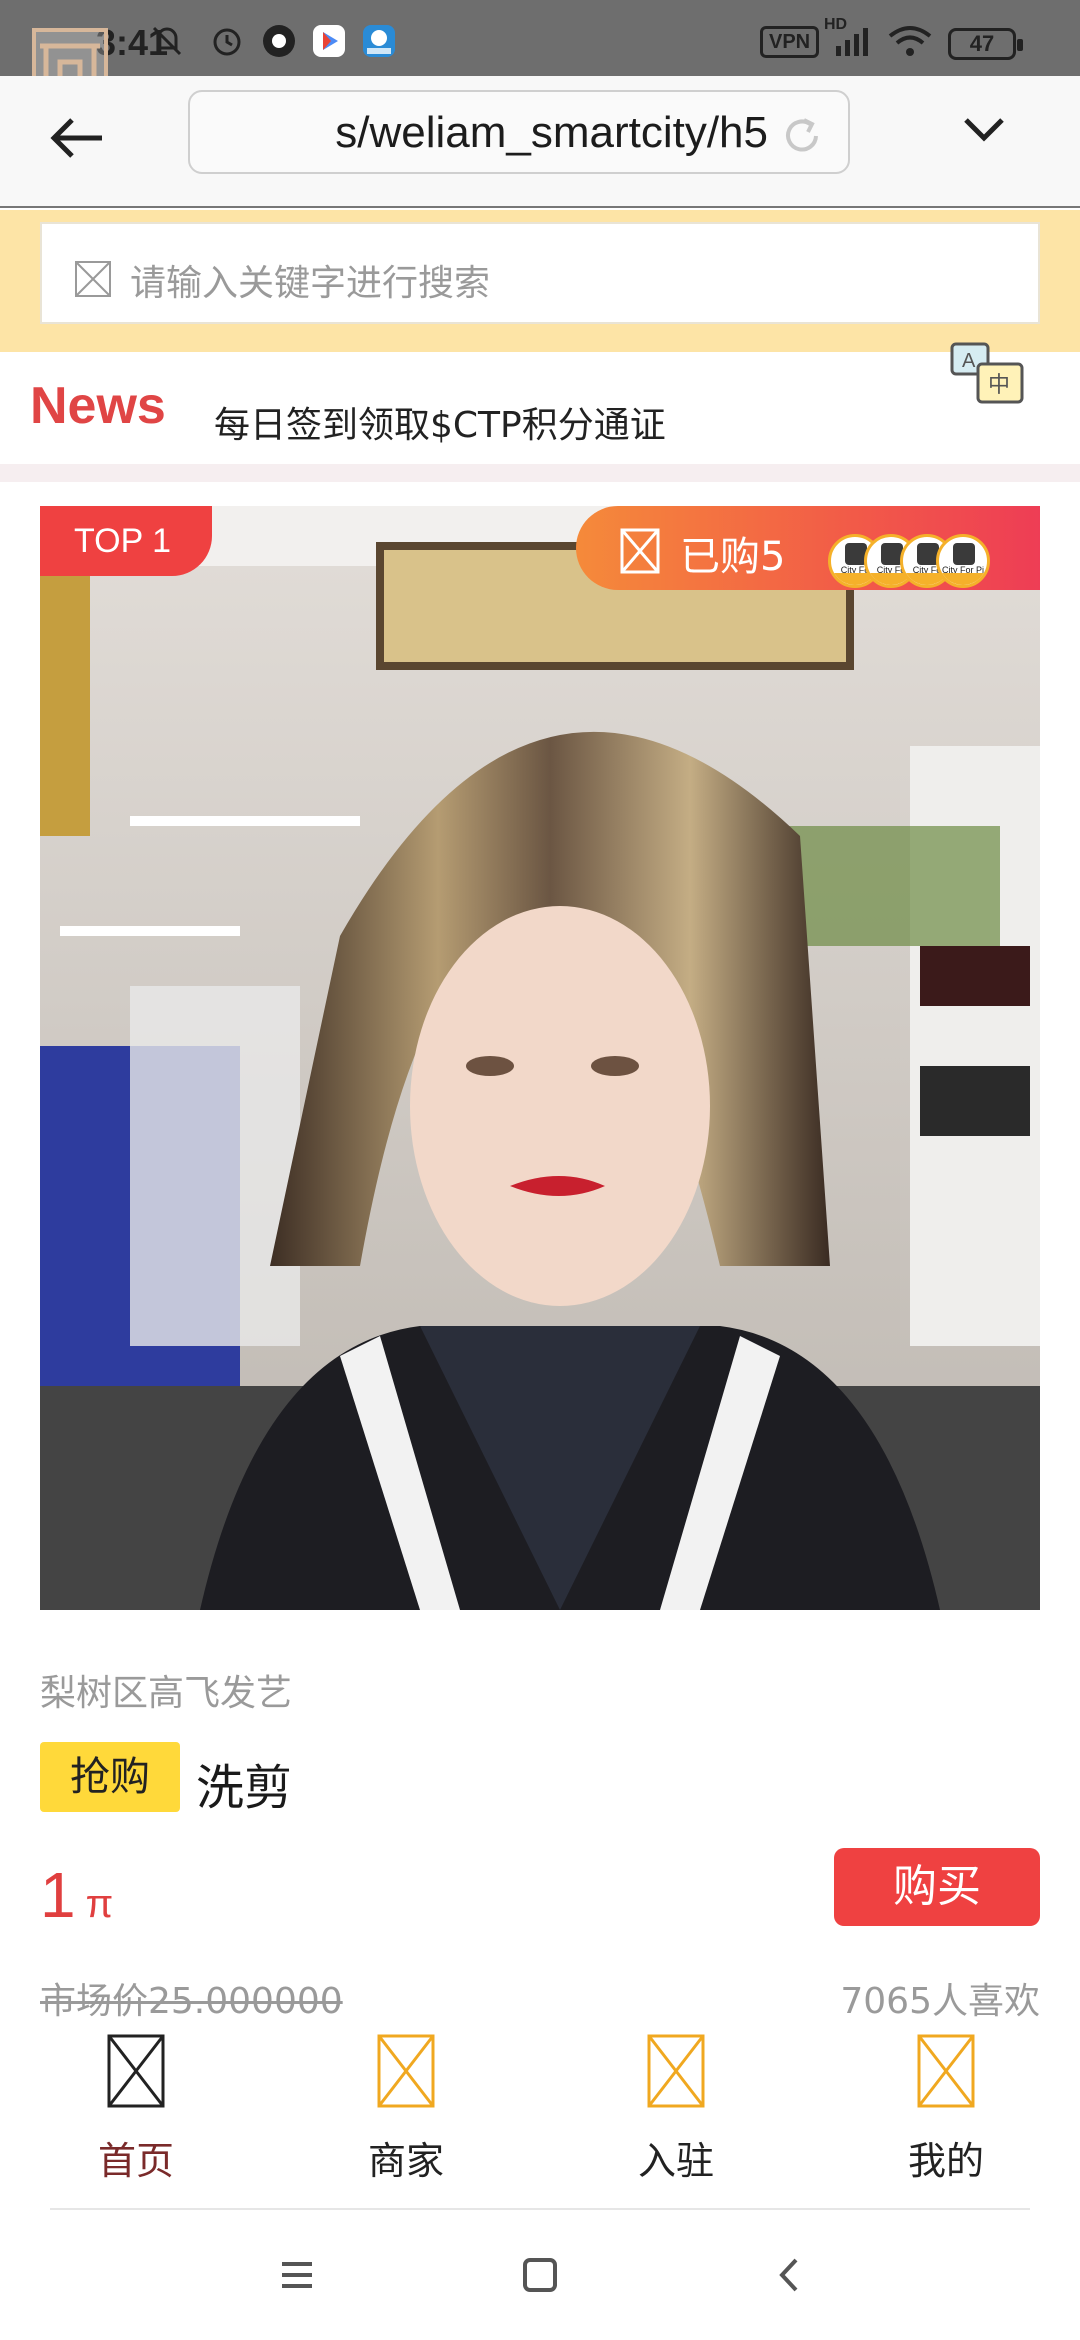 The height and width of the screenshot is (2340, 1080). I want to click on translate-icon: A 中, so click(988, 375).